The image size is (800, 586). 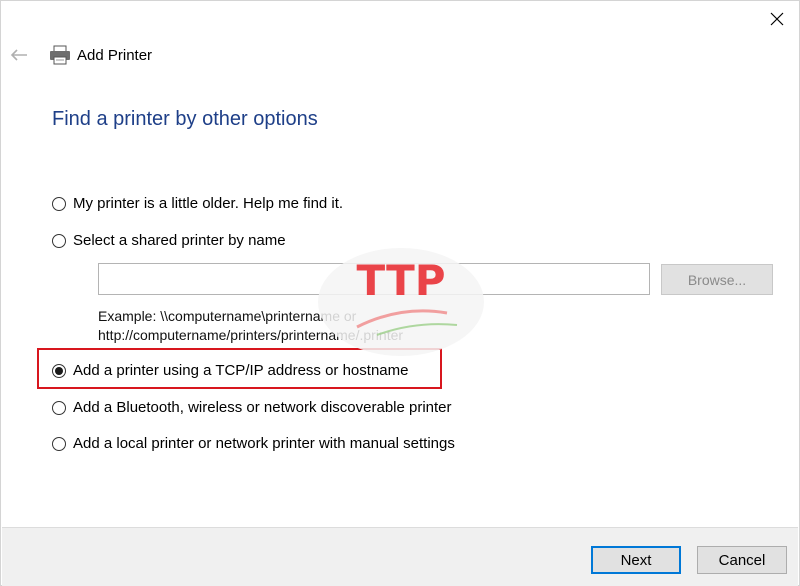 What do you see at coordinates (179, 240) in the screenshot?
I see `option-label: Select a shared printer by name` at bounding box center [179, 240].